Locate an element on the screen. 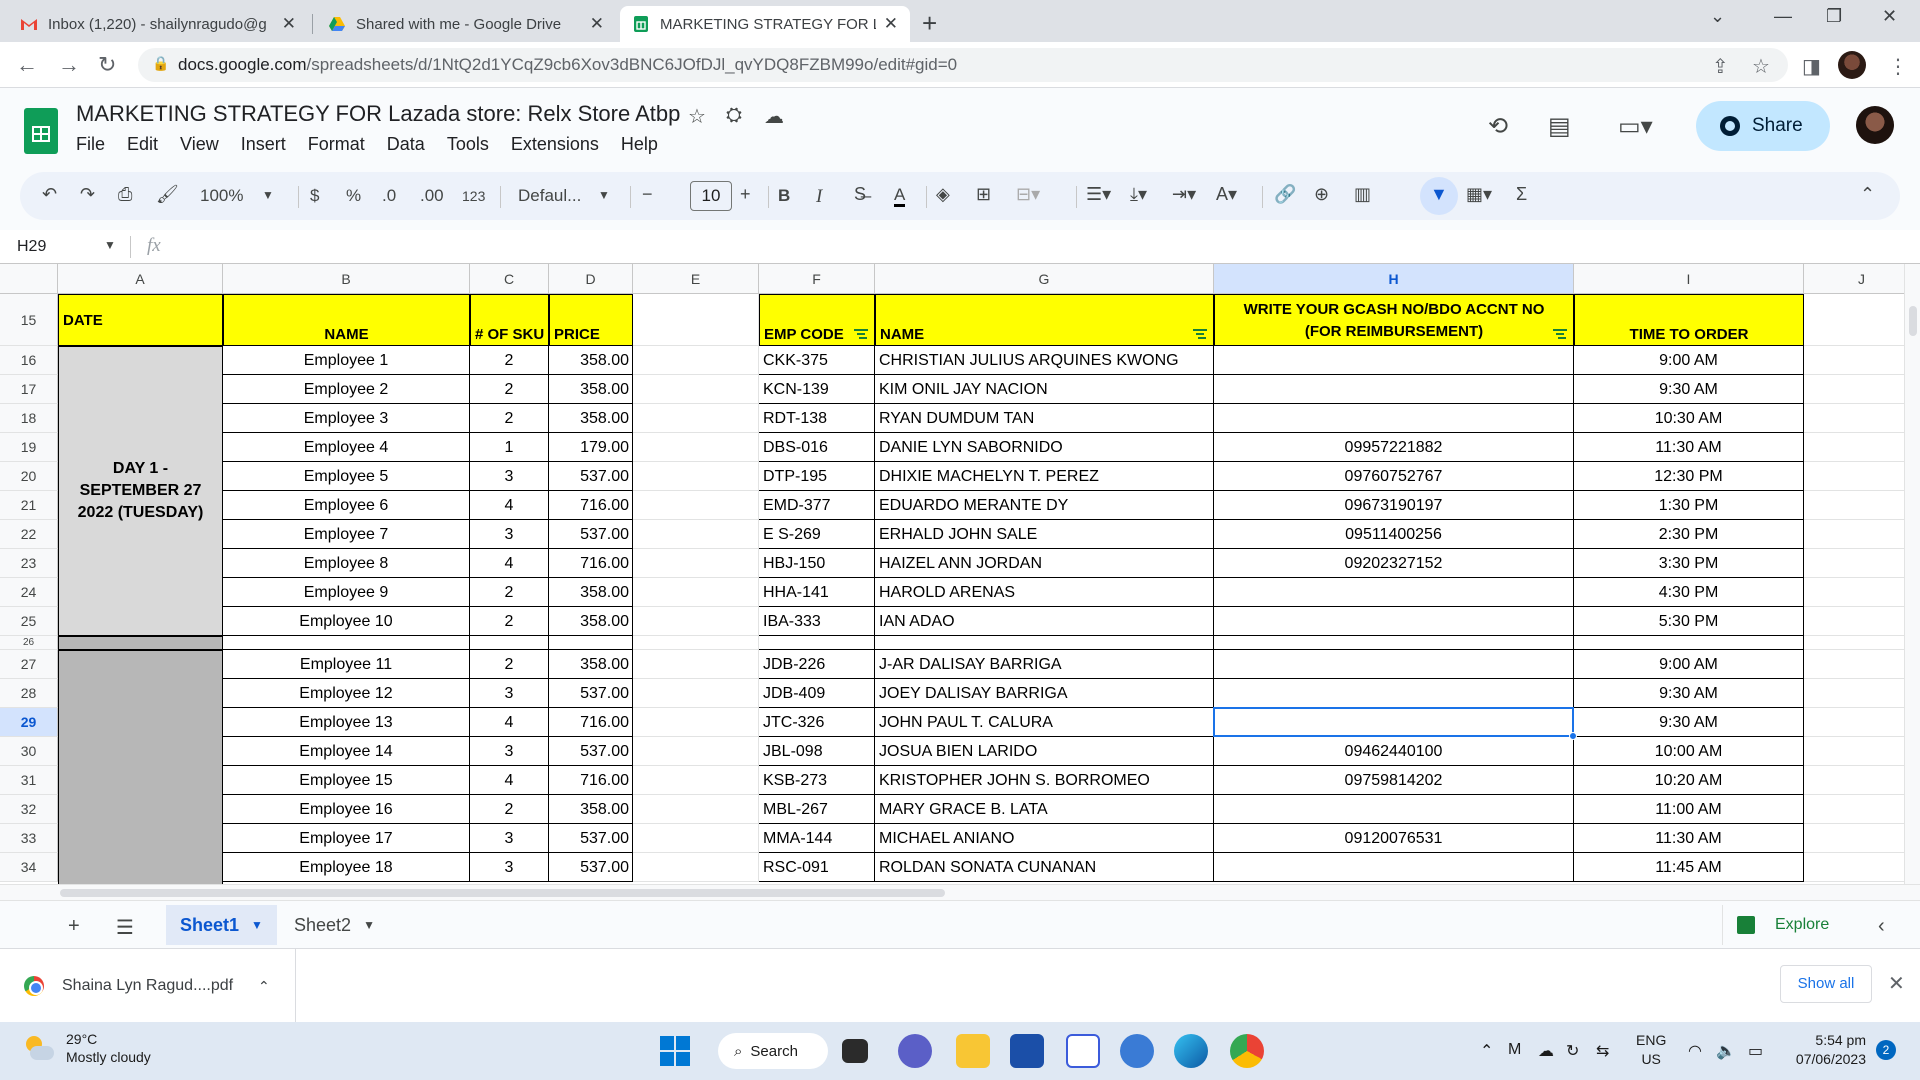 Image resolution: width=1920 pixels, height=1080 pixels. text-wrapping-icon: ⇥▾ is located at coordinates (1184, 194).